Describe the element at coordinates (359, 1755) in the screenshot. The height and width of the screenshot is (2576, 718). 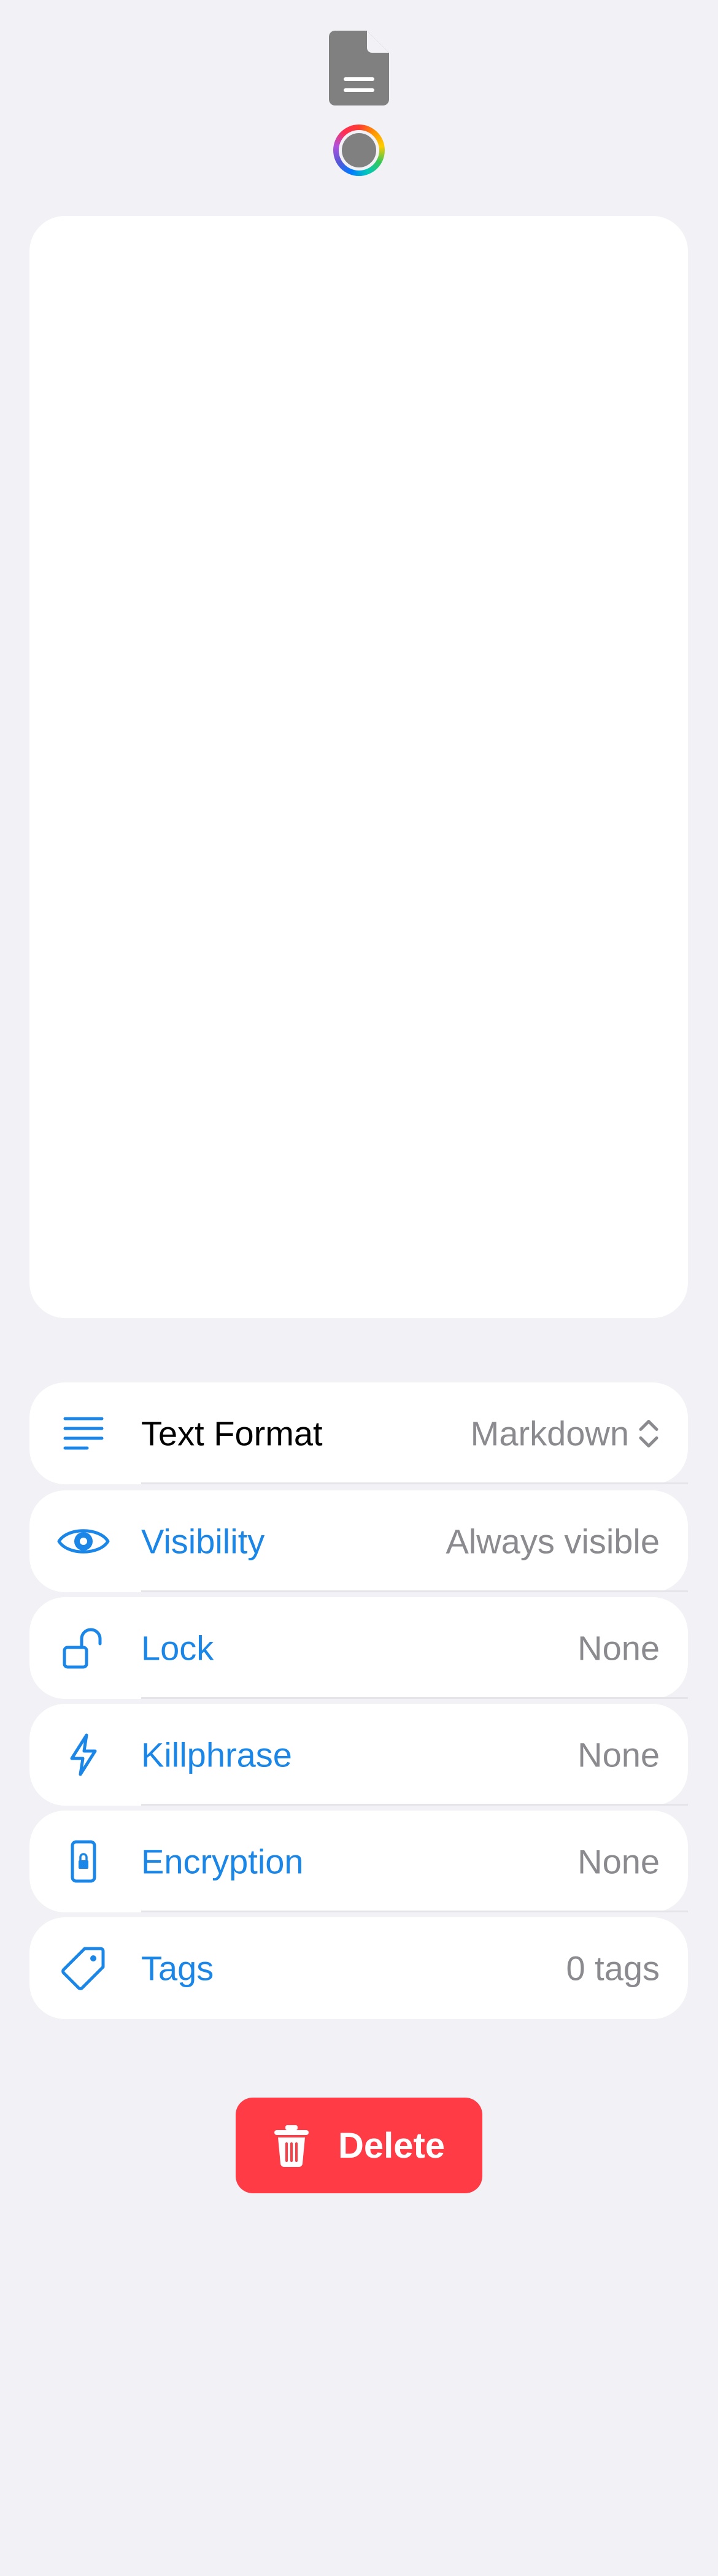
I see `killphrase-row: Killphrase None` at that location.